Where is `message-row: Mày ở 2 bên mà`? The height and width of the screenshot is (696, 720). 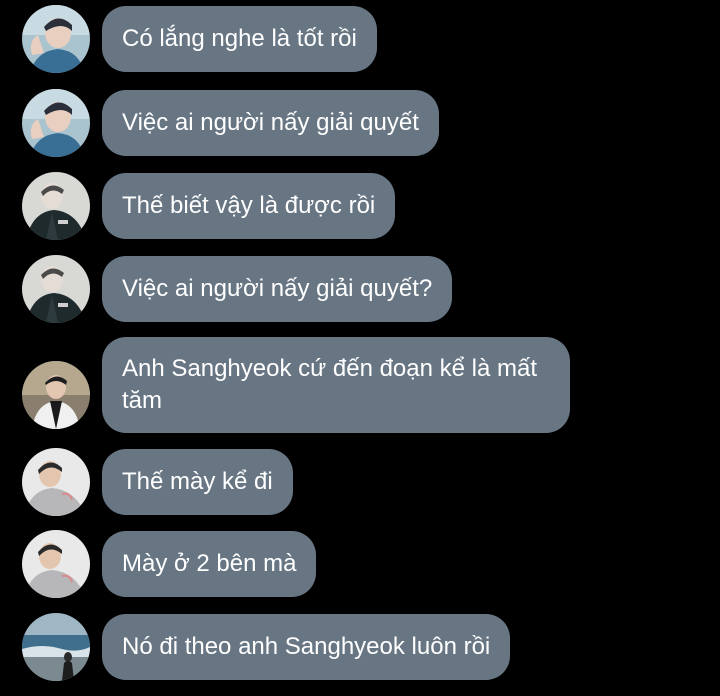 message-row: Mày ở 2 bên mà is located at coordinates (169, 564).